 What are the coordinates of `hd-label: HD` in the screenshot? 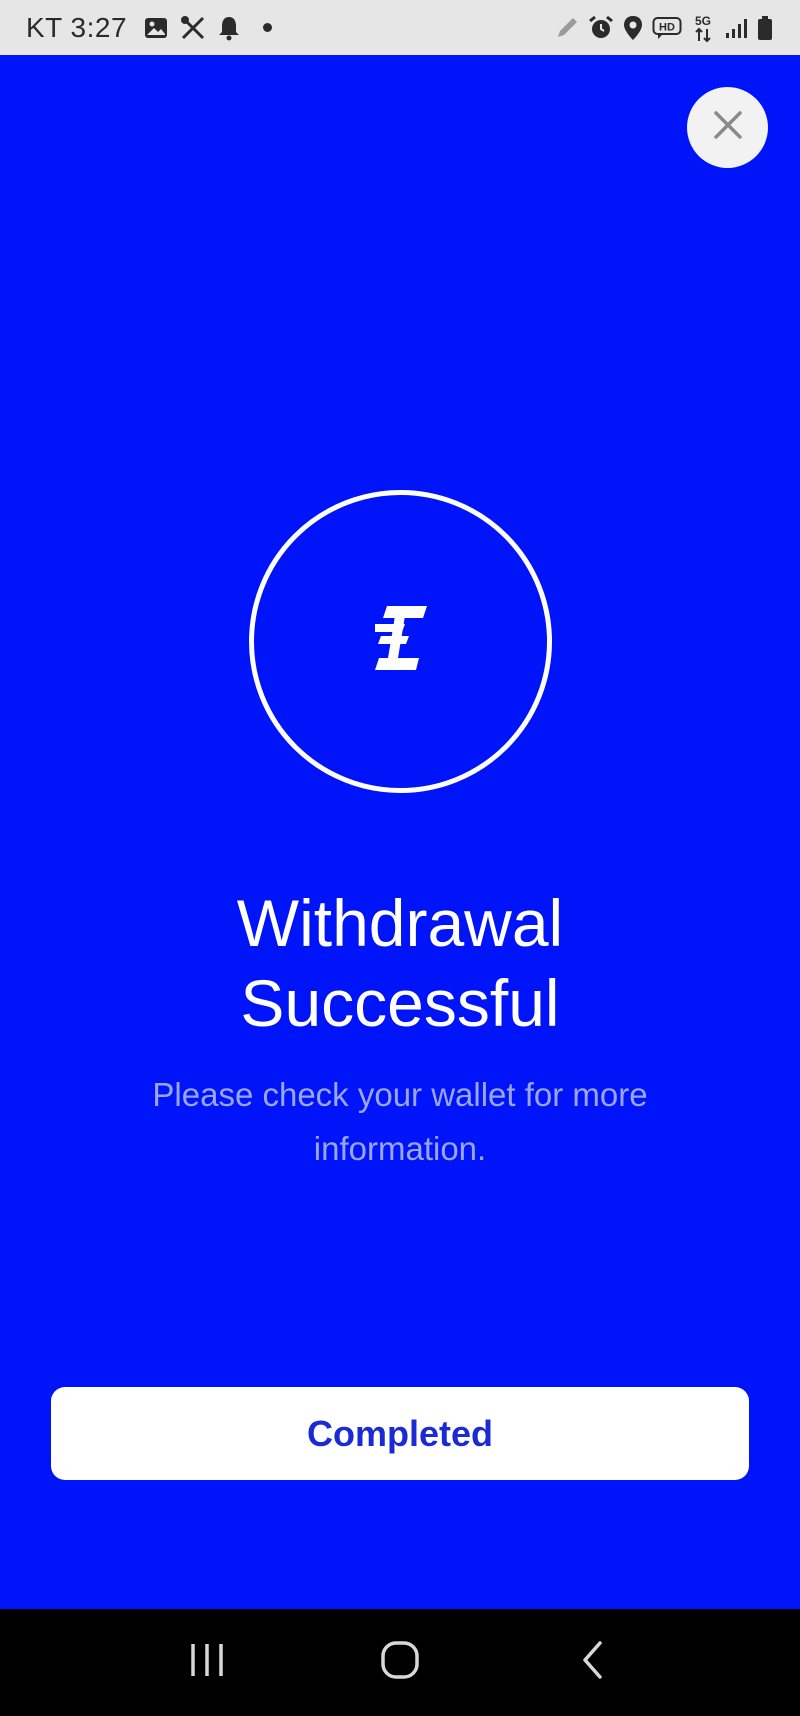 It's located at (667, 27).